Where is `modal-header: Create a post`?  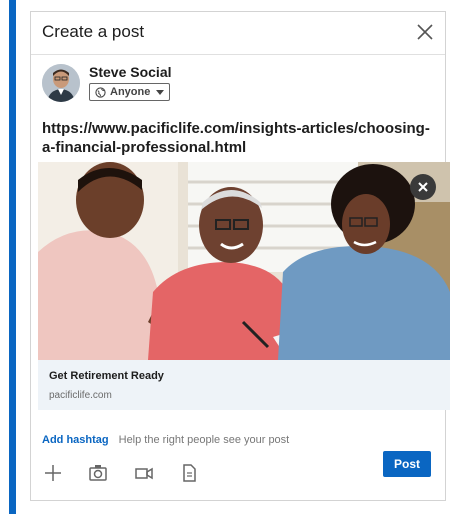 modal-header: Create a post is located at coordinates (238, 33).